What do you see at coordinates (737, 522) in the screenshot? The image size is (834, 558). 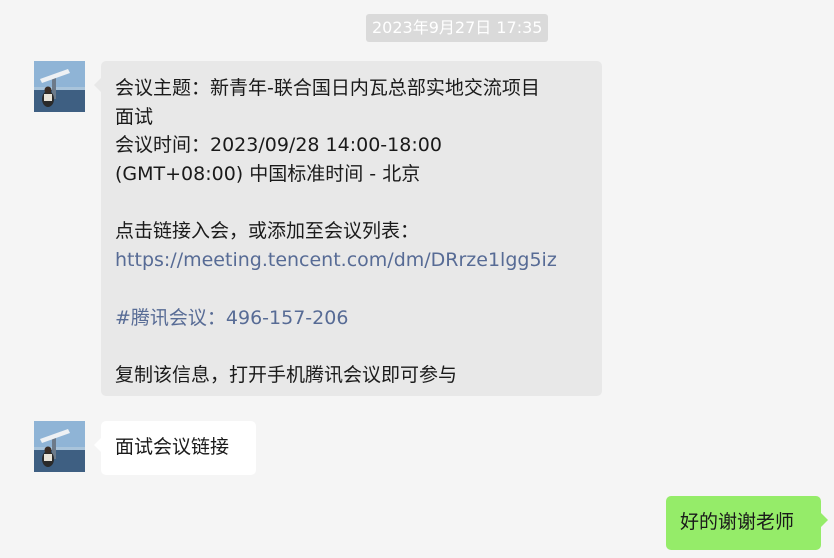 I see `message-text: 好的谢谢老师` at bounding box center [737, 522].